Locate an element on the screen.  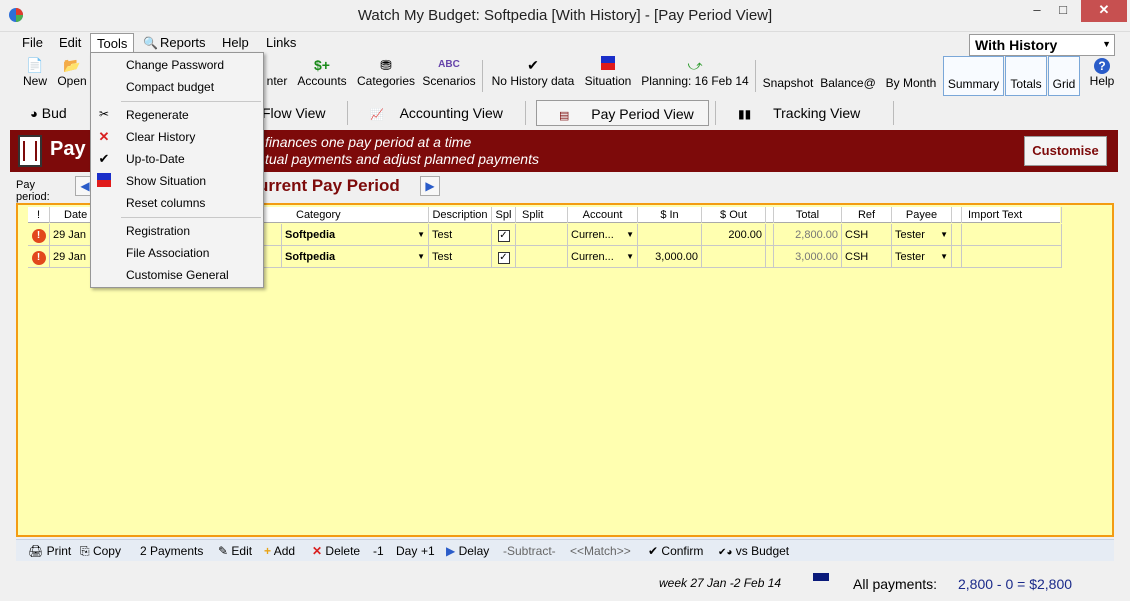
minus-day-button: -1 is located at coordinates (378, 551).